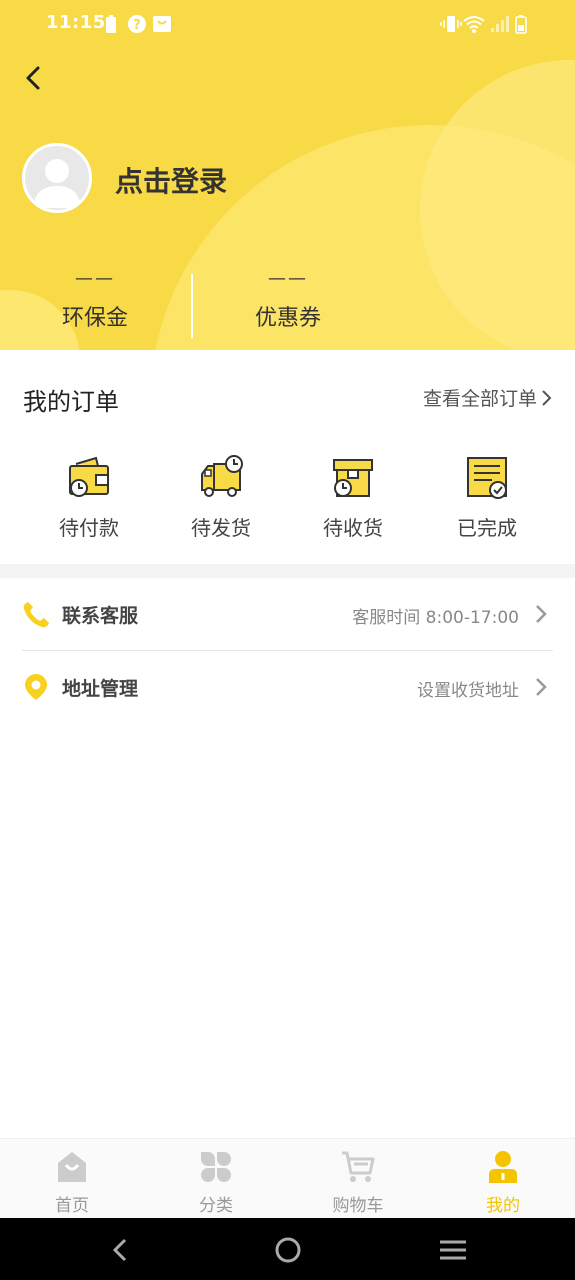 The width and height of the screenshot is (575, 1280). Describe the element at coordinates (95, 300) in the screenshot. I see `eco-money-stat: —— 环保金` at that location.